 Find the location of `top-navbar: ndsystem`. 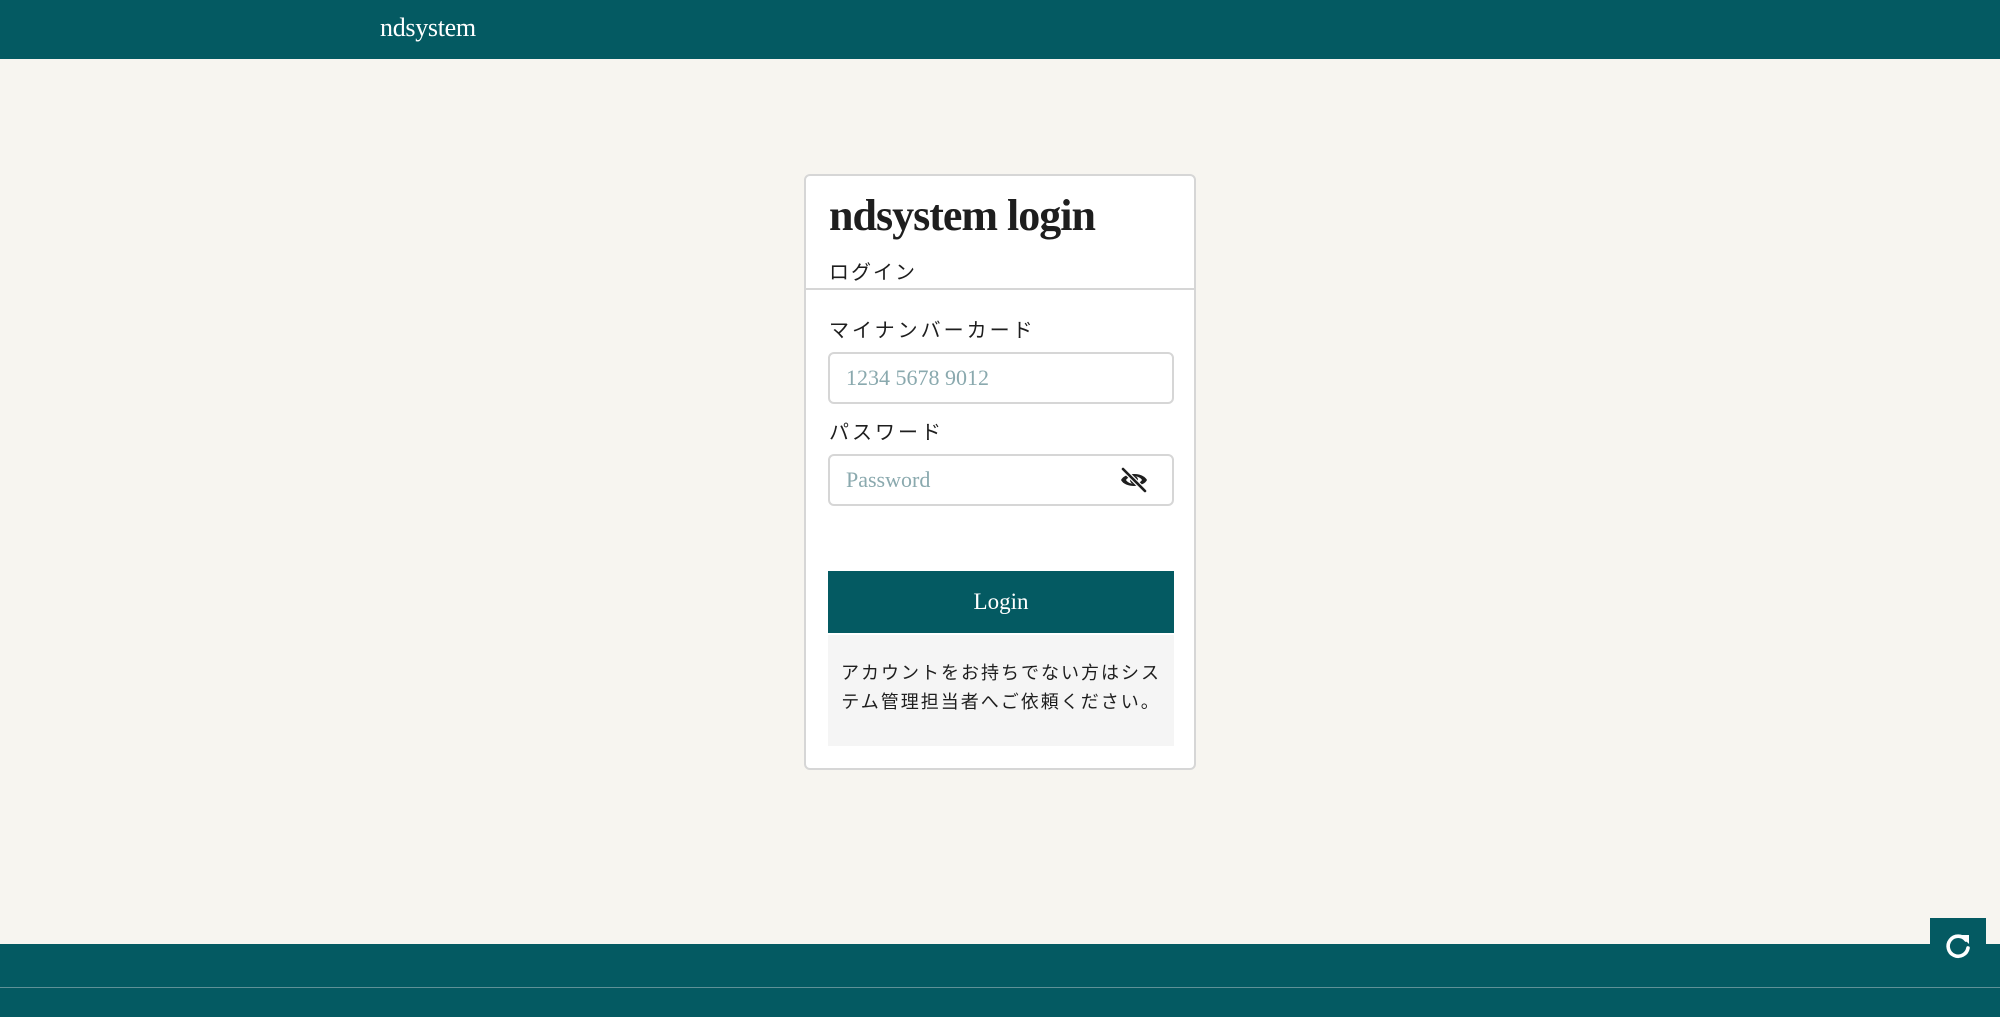

top-navbar: ndsystem is located at coordinates (1000, 29).